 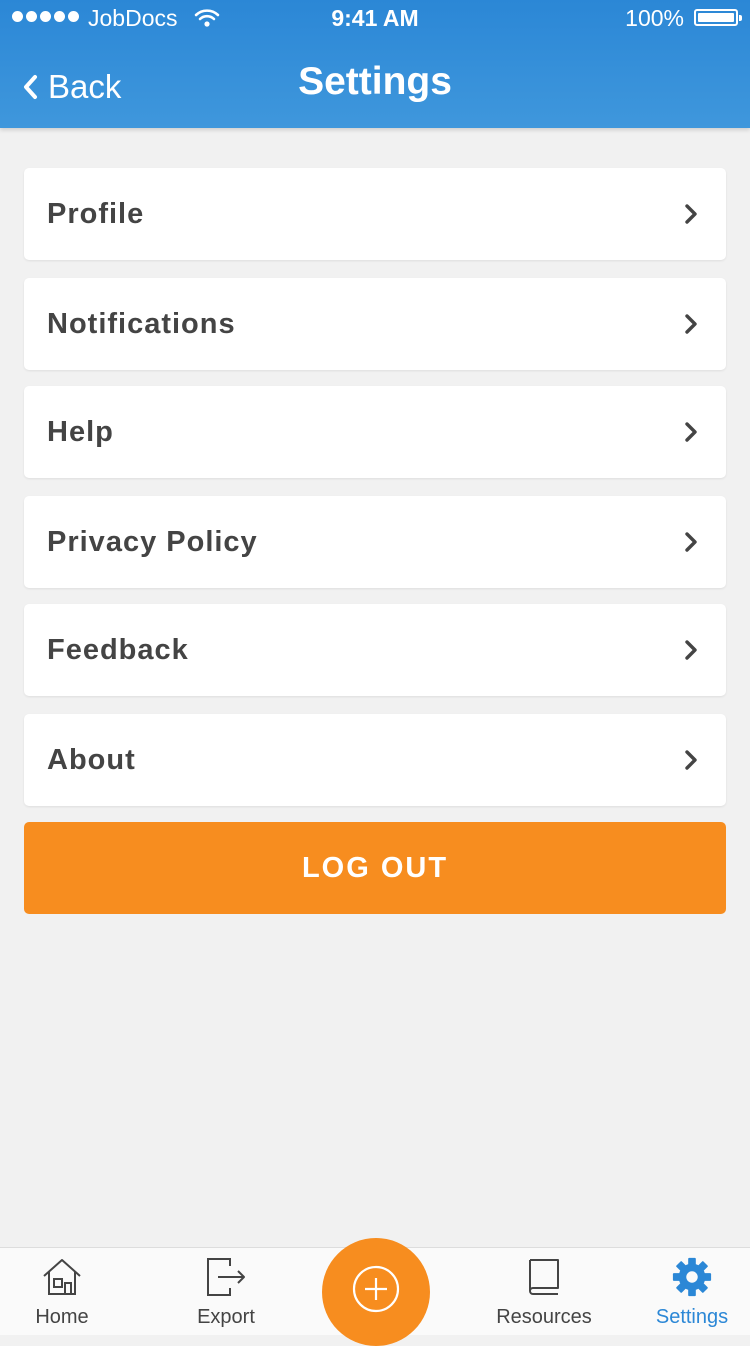 I want to click on menu-item-help: Help, so click(x=375, y=432).